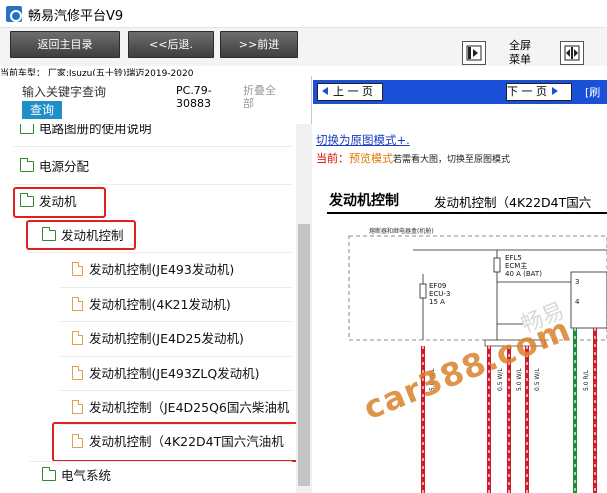  Describe the element at coordinates (363, 140) in the screenshot. I see `switch-original-mode-link: 切换为原图模式+.` at that location.